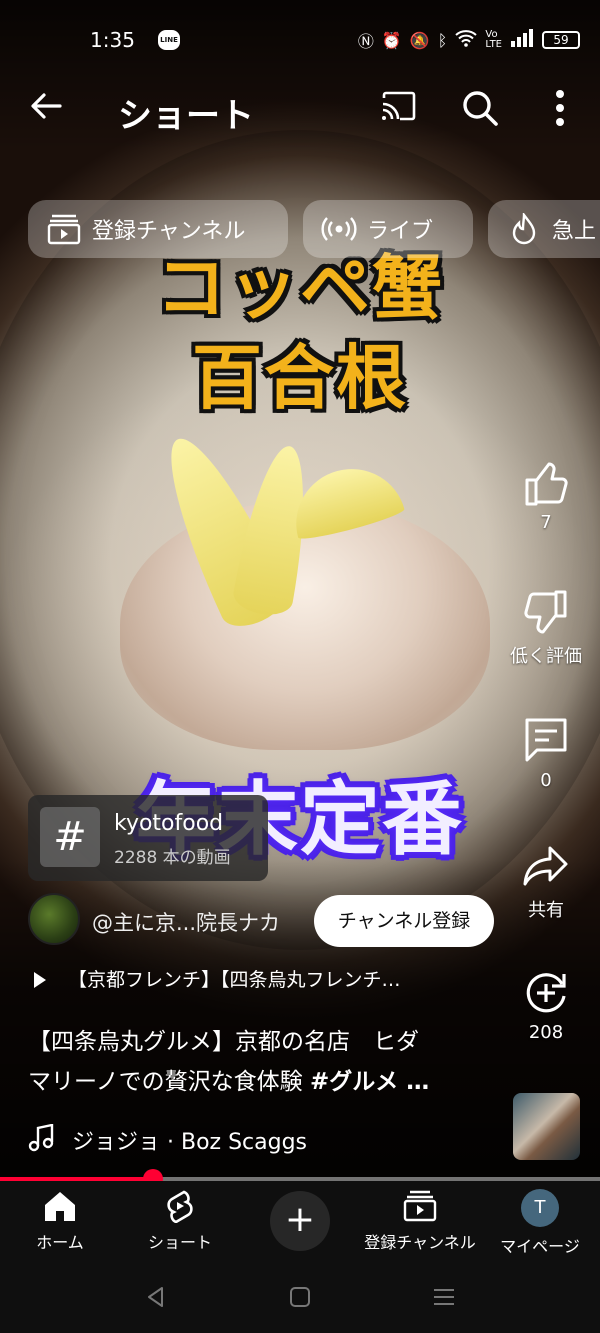  I want to click on nfc-icon: Ⓝ, so click(365, 41).